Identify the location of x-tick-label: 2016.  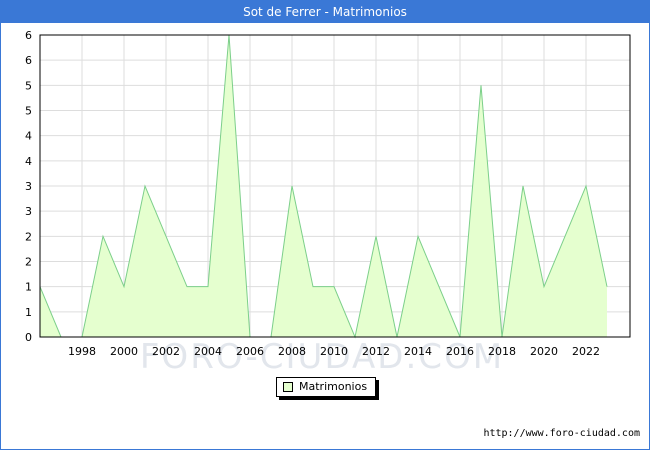
(460, 351).